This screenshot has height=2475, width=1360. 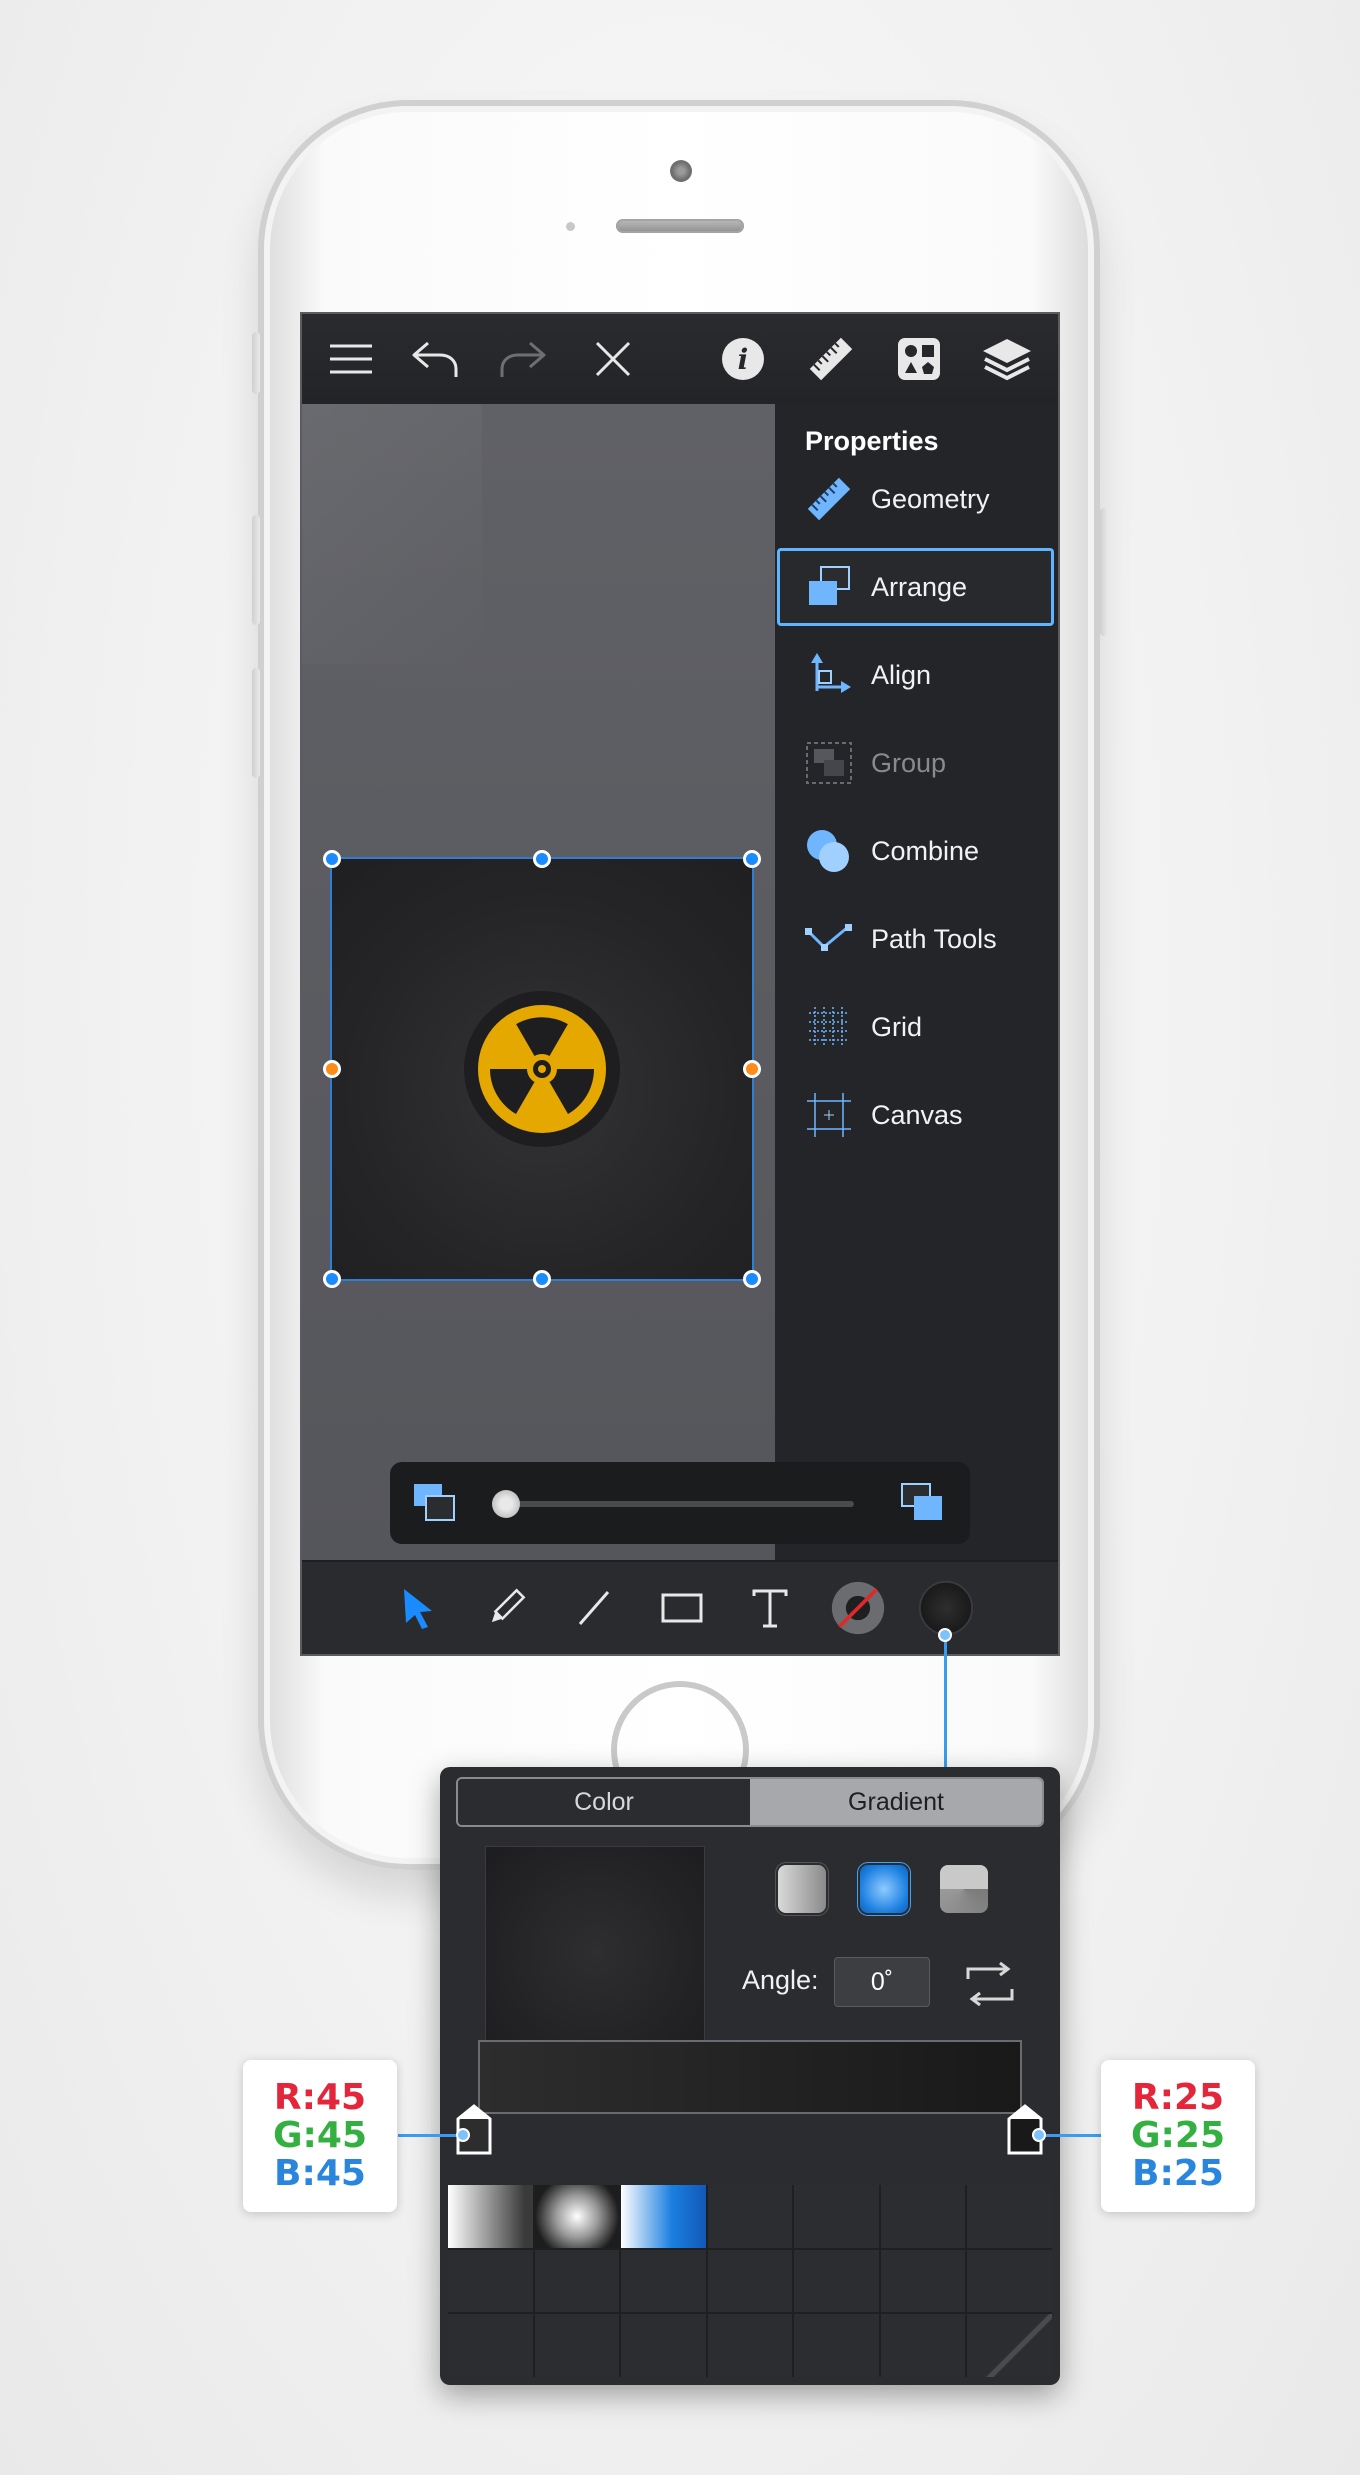 What do you see at coordinates (256, 363) in the screenshot?
I see `mute-switch` at bounding box center [256, 363].